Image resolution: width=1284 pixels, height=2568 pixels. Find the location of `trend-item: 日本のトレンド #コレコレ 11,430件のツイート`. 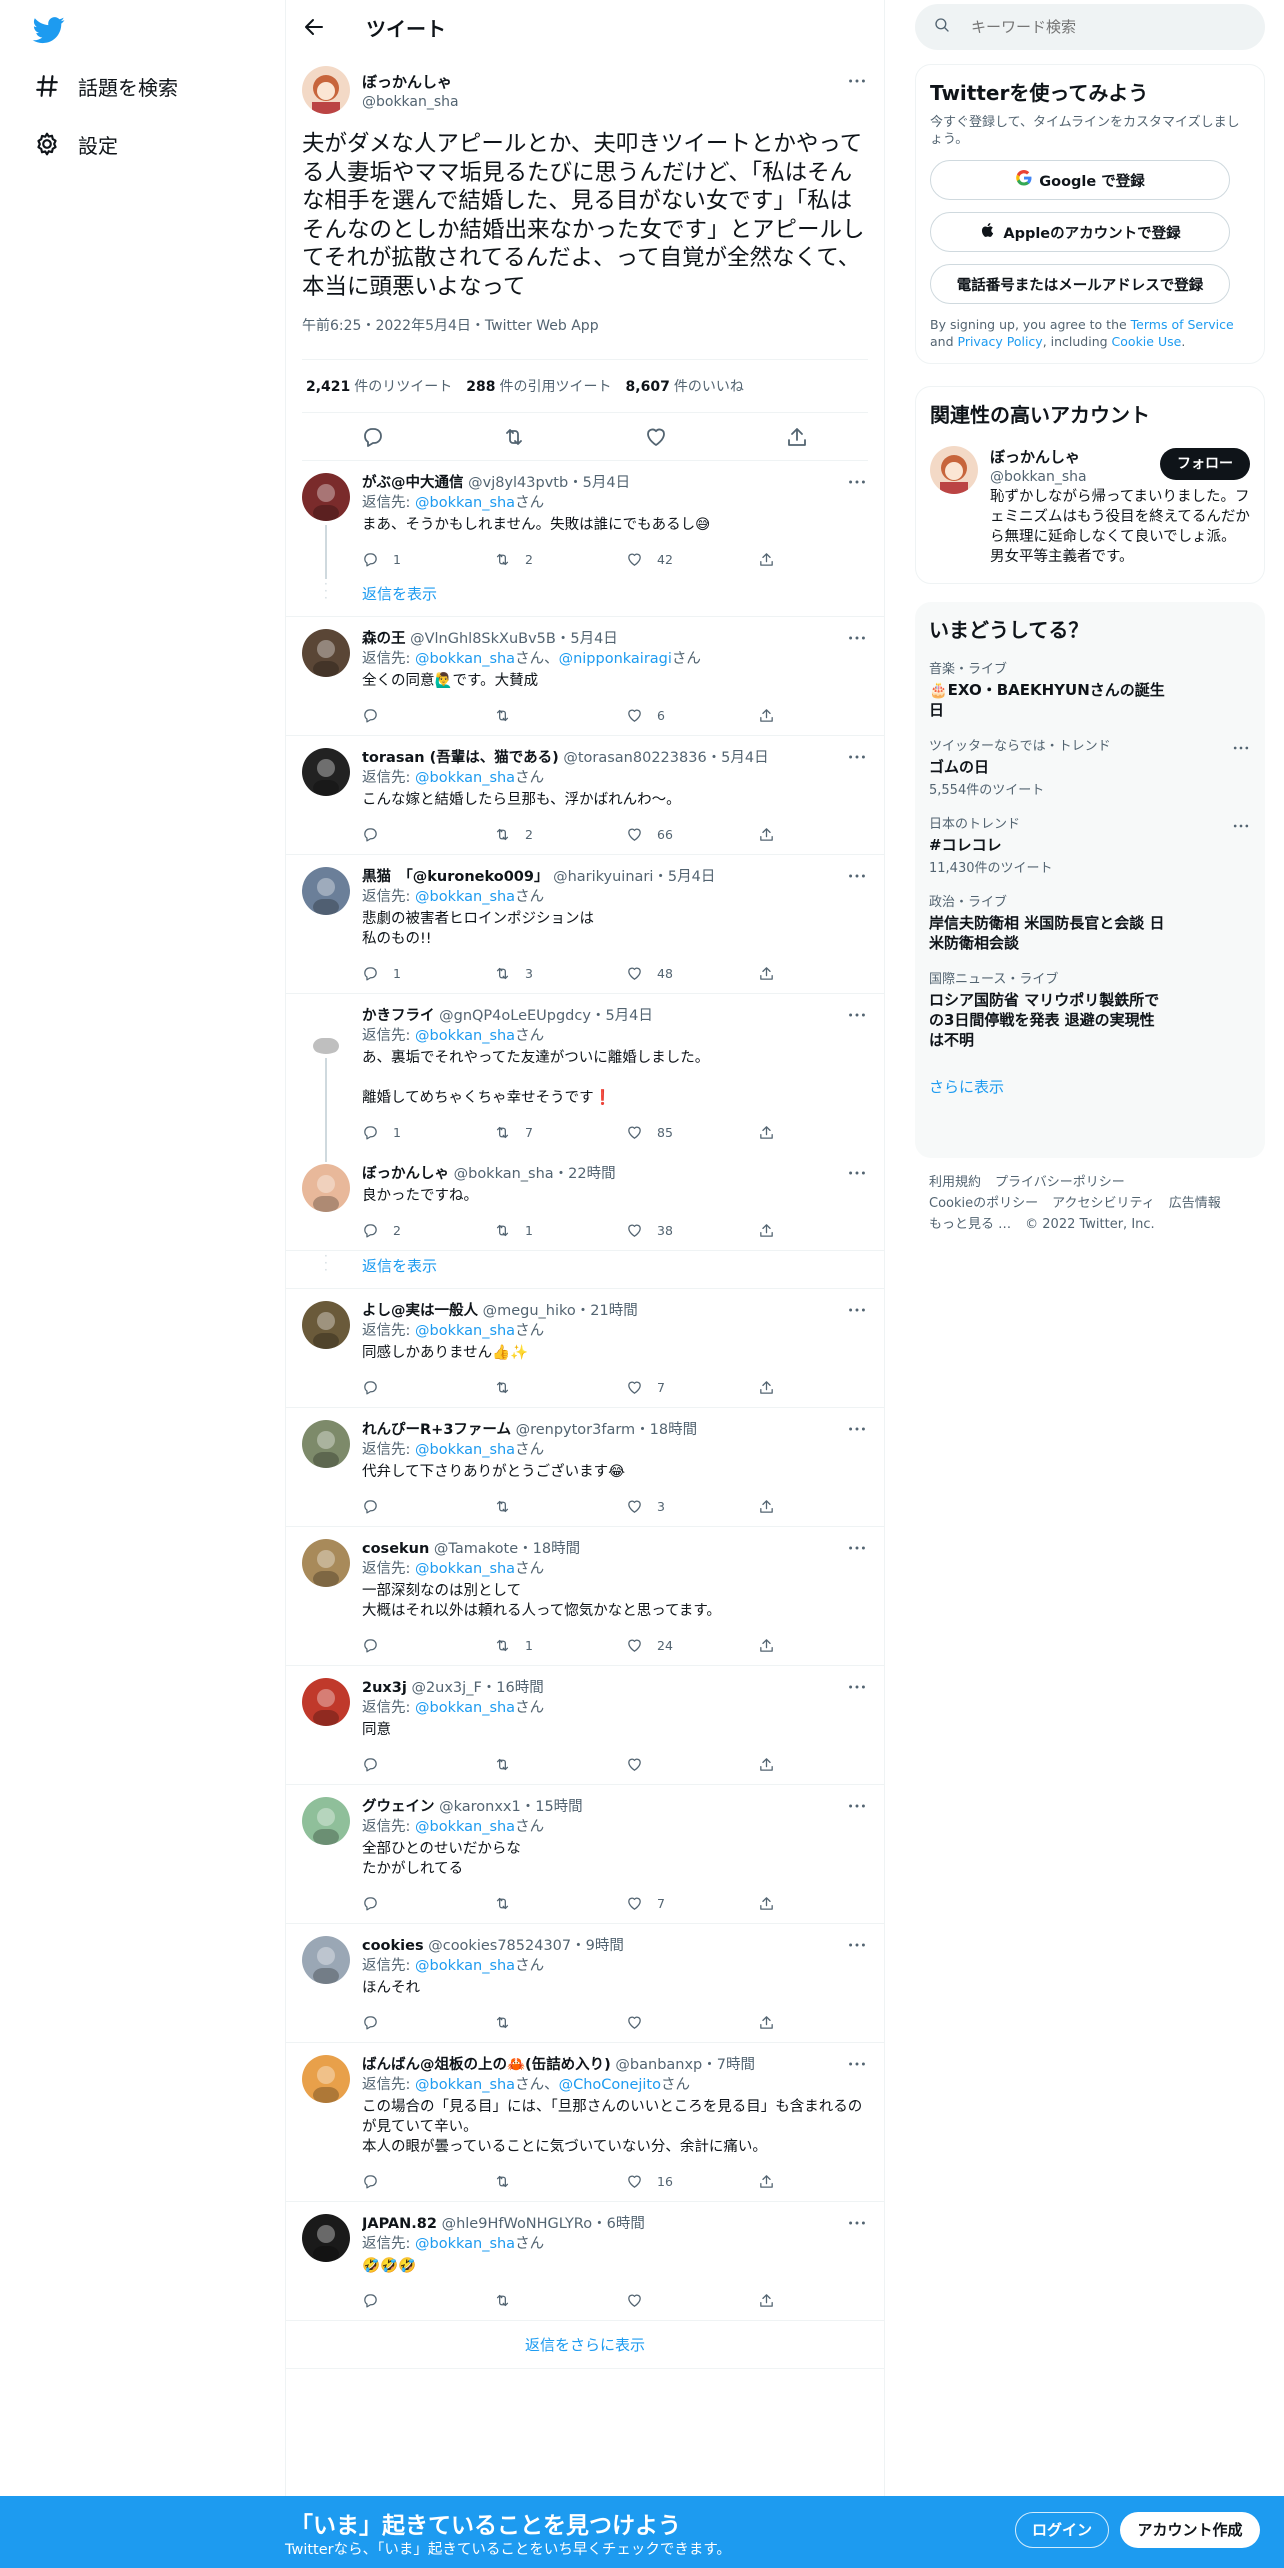

trend-item: 日本のトレンド #コレコレ 11,430件のツイート is located at coordinates (1090, 846).